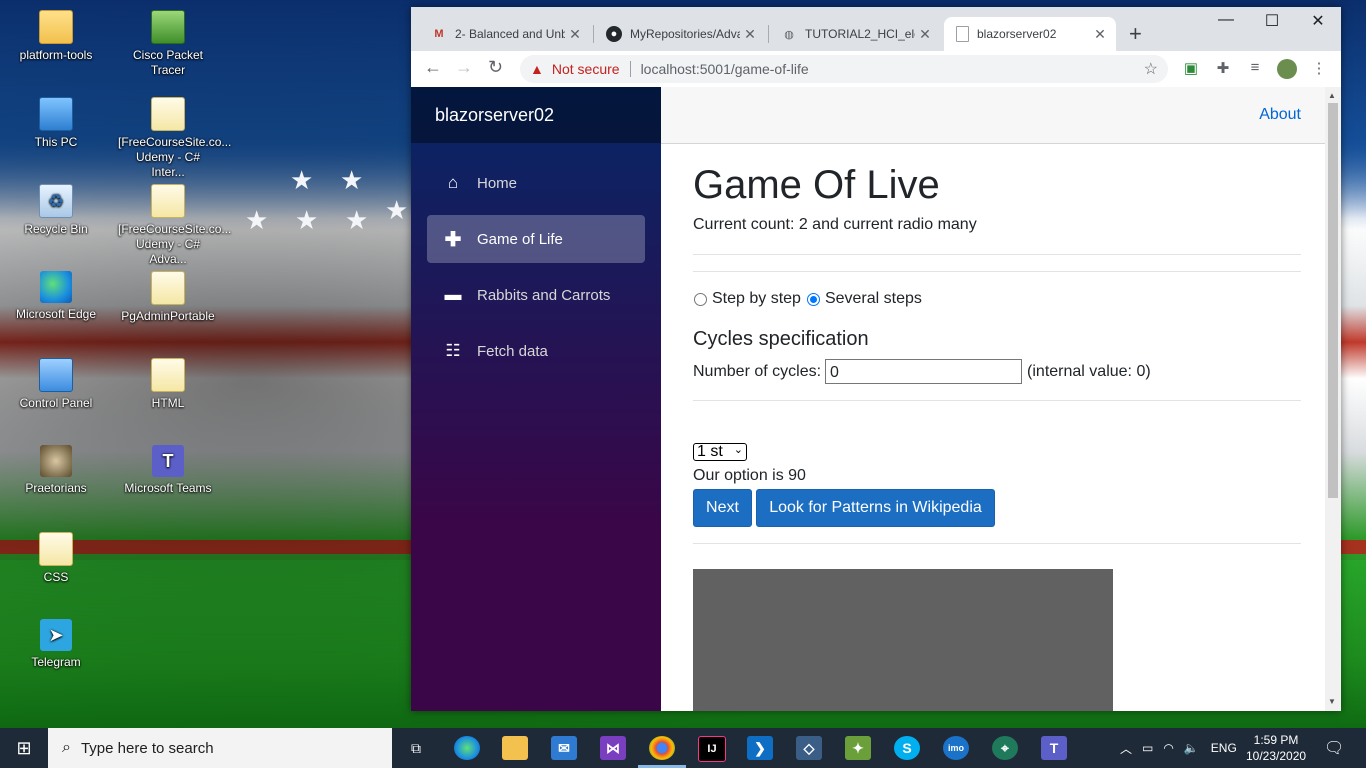  What do you see at coordinates (586, 69) in the screenshot?
I see `security-label: Not secure` at bounding box center [586, 69].